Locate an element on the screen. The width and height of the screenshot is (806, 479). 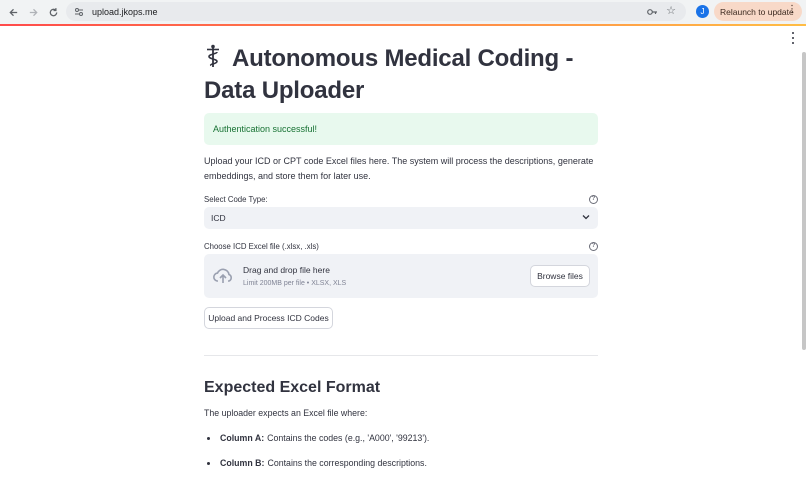
section-divider is located at coordinates (401, 355).